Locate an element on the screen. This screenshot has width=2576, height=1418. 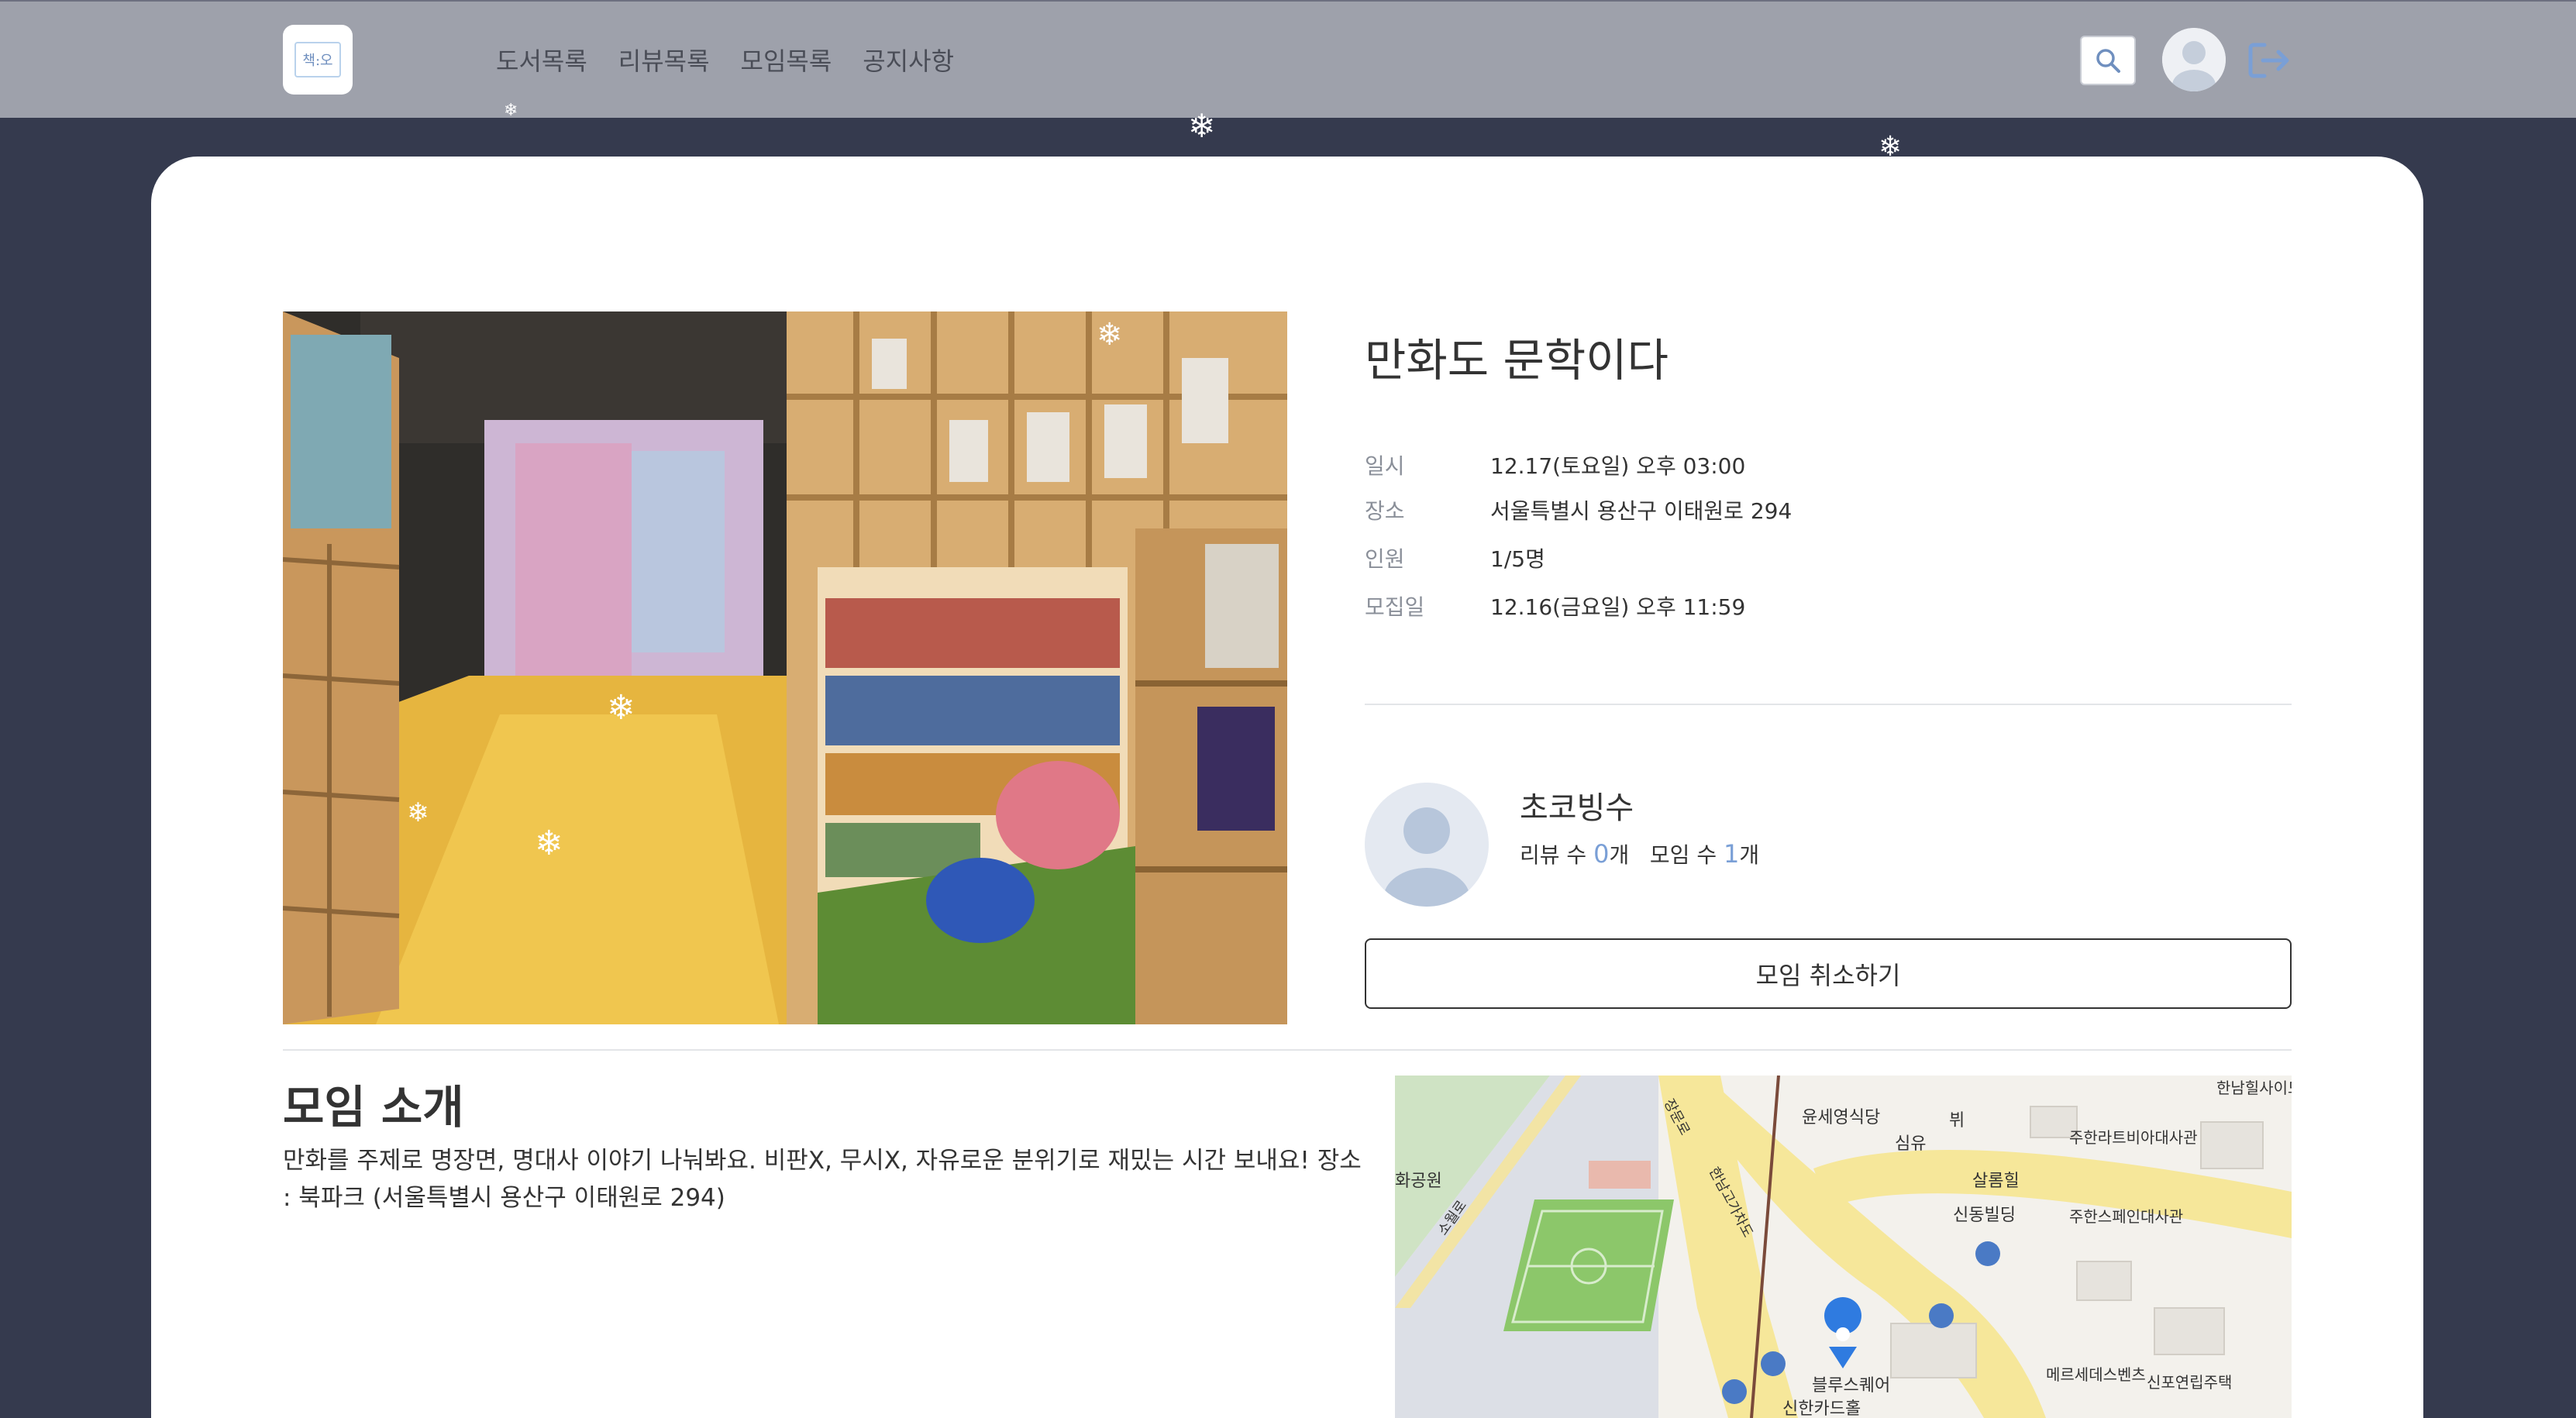
map-label: 윤세영식당 is located at coordinates (1841, 1117).